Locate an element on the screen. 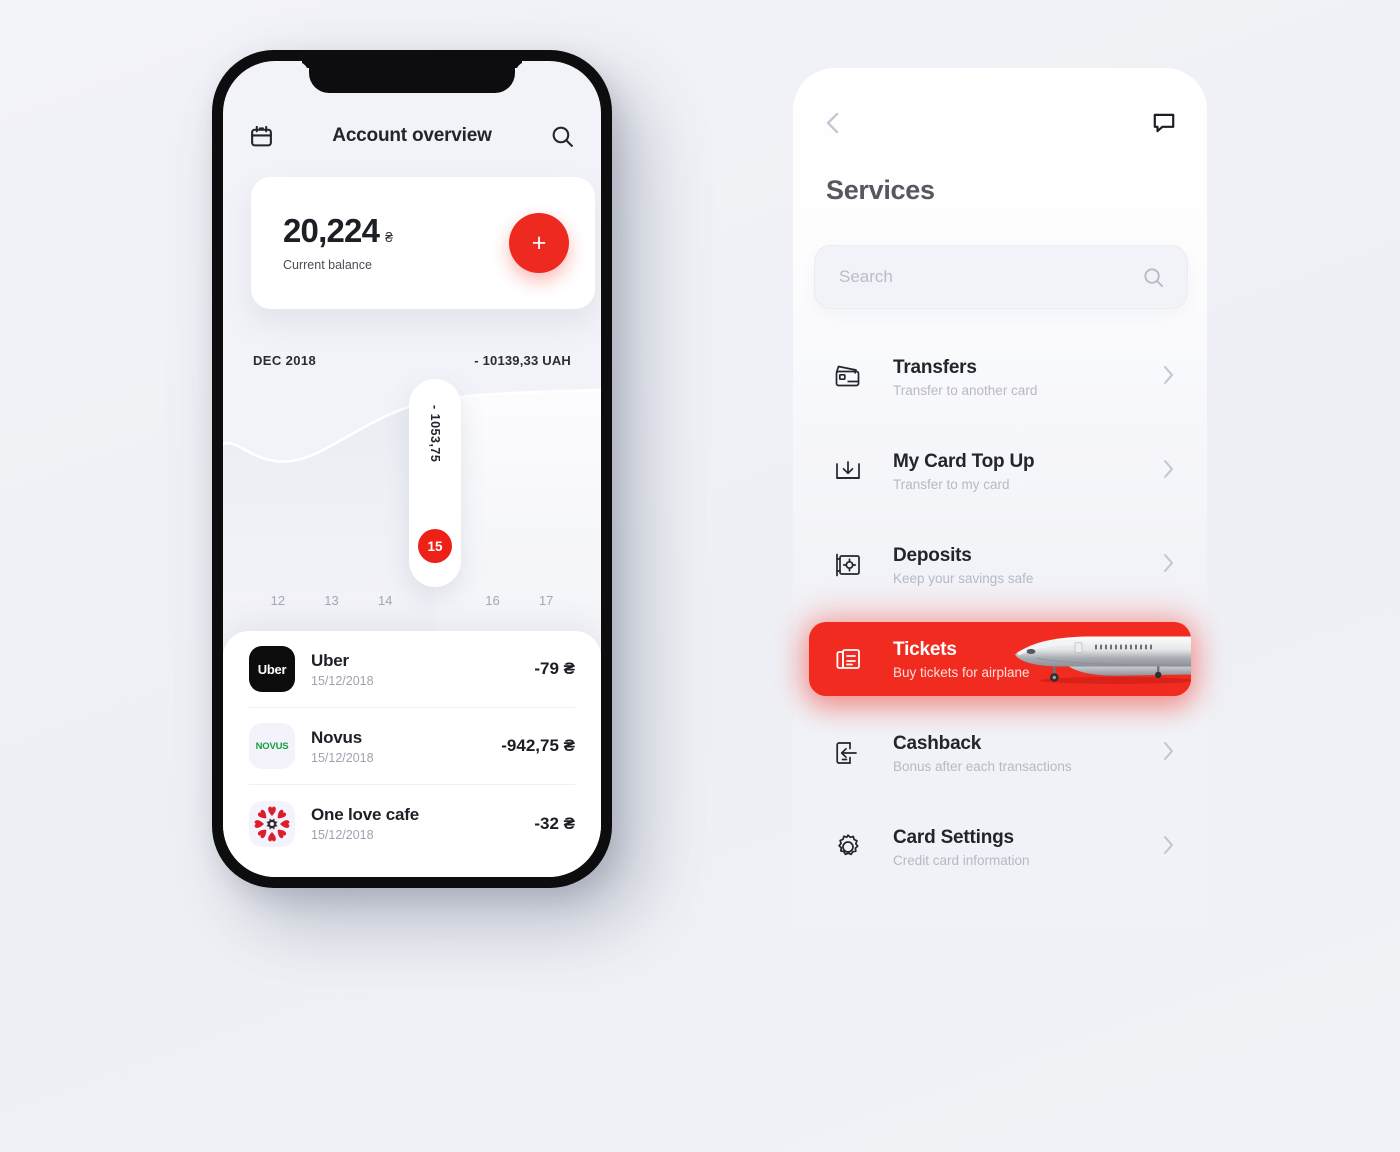 This screenshot has width=1400, height=1152. transaction-name: Uber is located at coordinates (330, 660).